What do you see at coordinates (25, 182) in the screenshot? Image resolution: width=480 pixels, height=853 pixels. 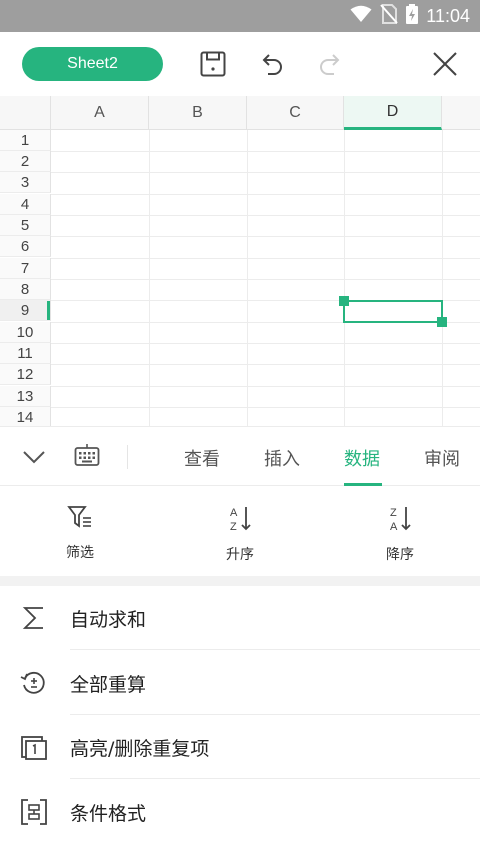 I see `row-header-3: 3` at bounding box center [25, 182].